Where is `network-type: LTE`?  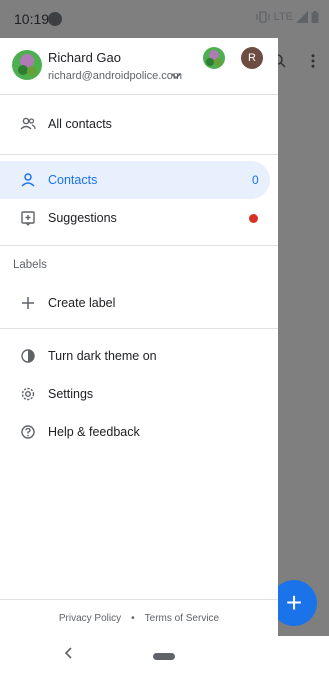
network-type: LTE is located at coordinates (283, 17).